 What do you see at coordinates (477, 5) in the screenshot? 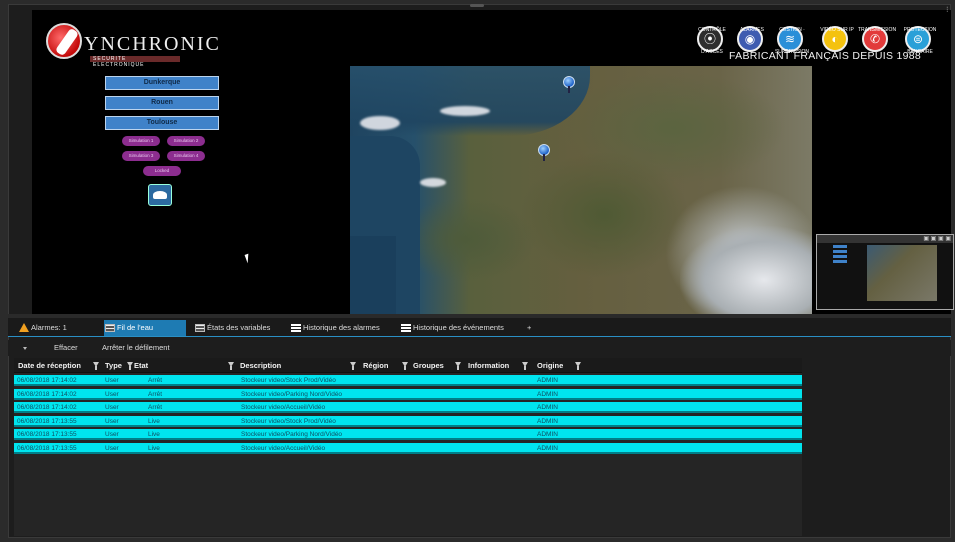
I see `top-resize-grip` at bounding box center [477, 5].